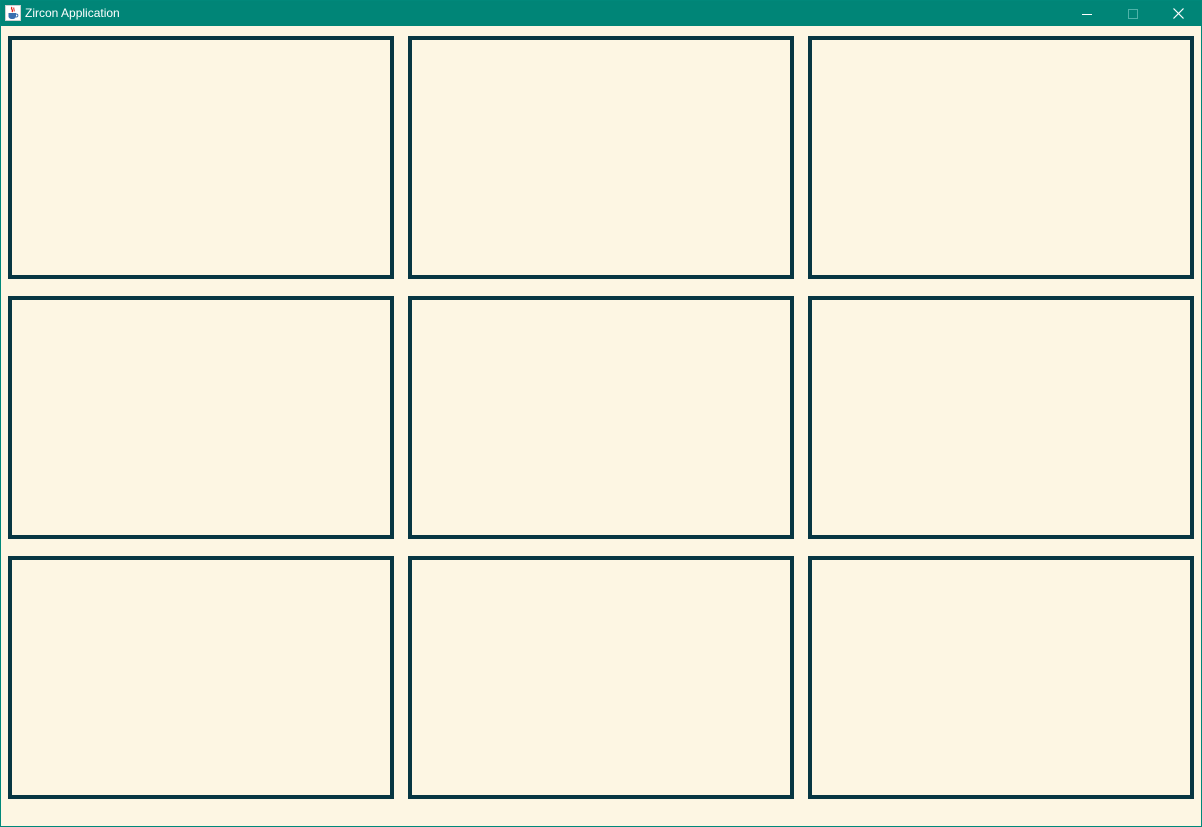 This screenshot has width=1202, height=827. I want to click on maximize-icon, so click(1133, 13).